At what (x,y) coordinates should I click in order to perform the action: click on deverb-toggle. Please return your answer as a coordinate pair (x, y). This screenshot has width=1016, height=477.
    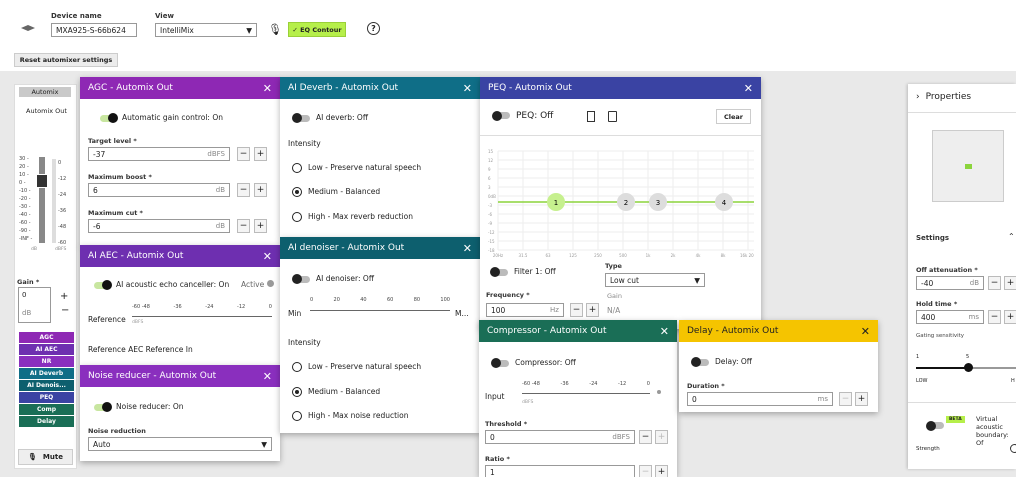
    Looking at the image, I should click on (301, 118).